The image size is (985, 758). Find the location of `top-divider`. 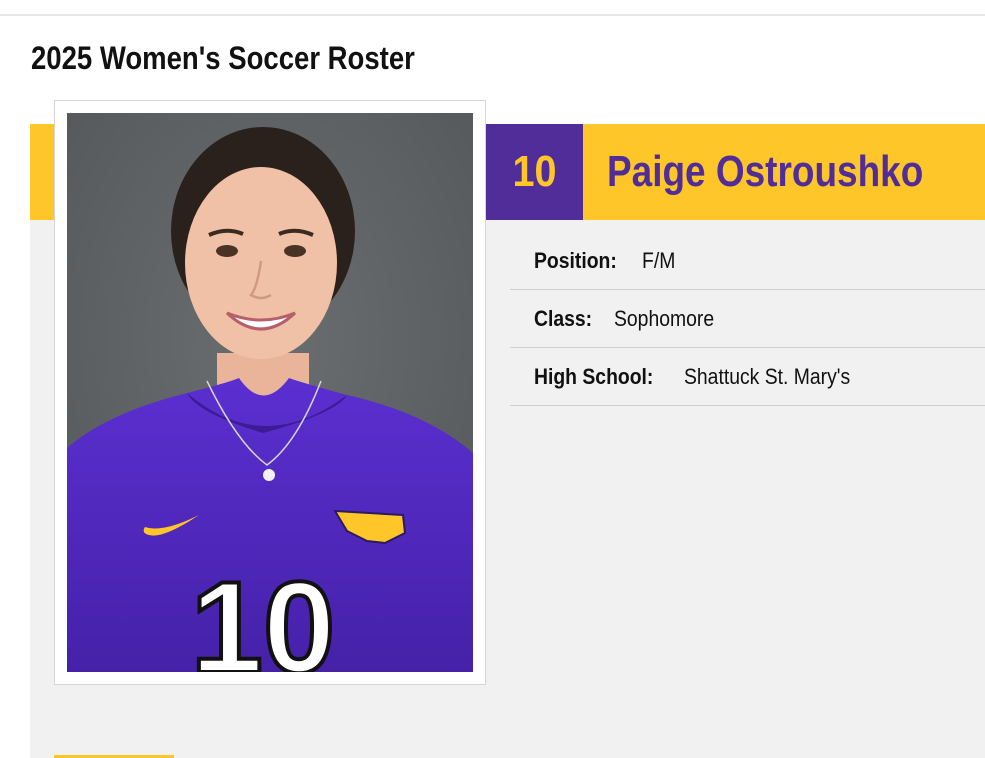

top-divider is located at coordinates (492, 15).